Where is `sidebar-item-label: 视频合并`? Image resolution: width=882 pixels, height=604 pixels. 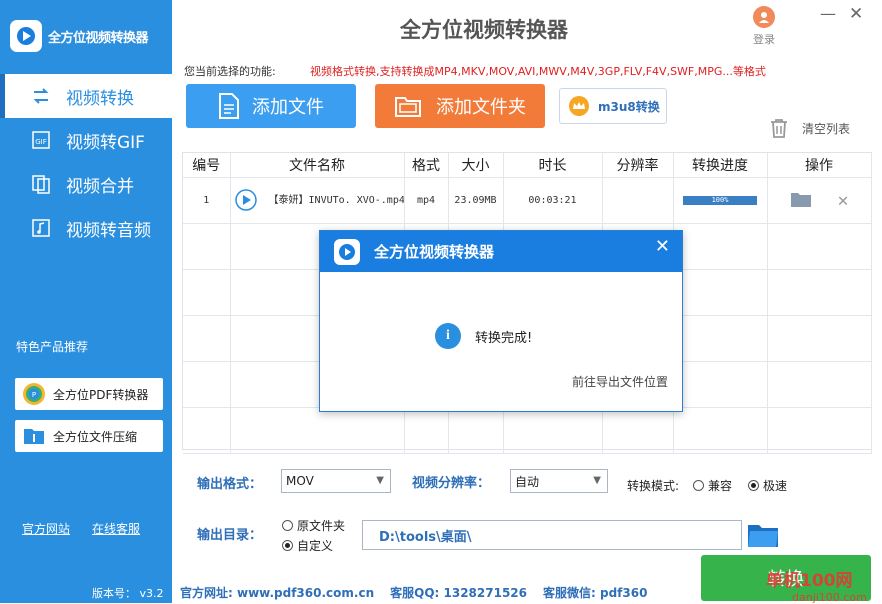 sidebar-item-label: 视频合并 is located at coordinates (100, 186).